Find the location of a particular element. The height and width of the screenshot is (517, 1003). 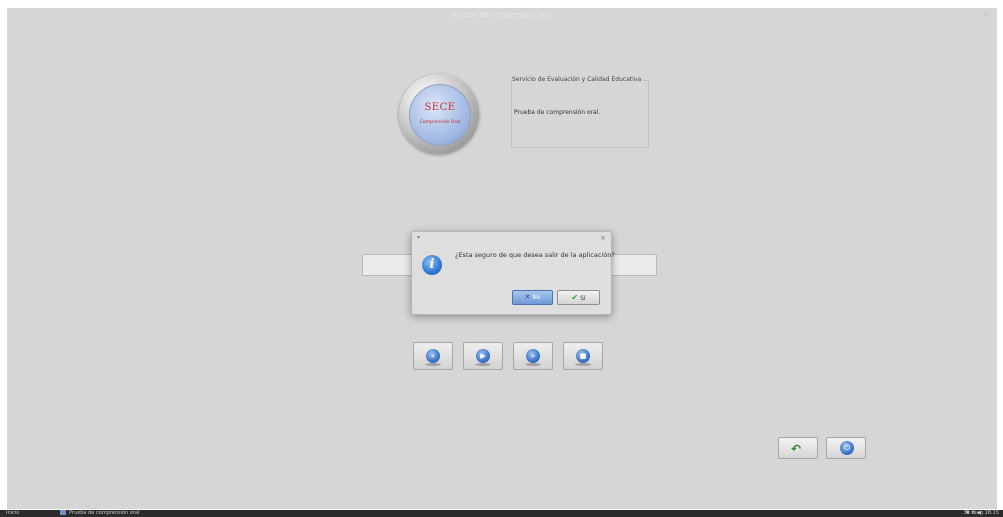

taskbar-app-item: Prueba de comprensión oral is located at coordinates (99, 513).